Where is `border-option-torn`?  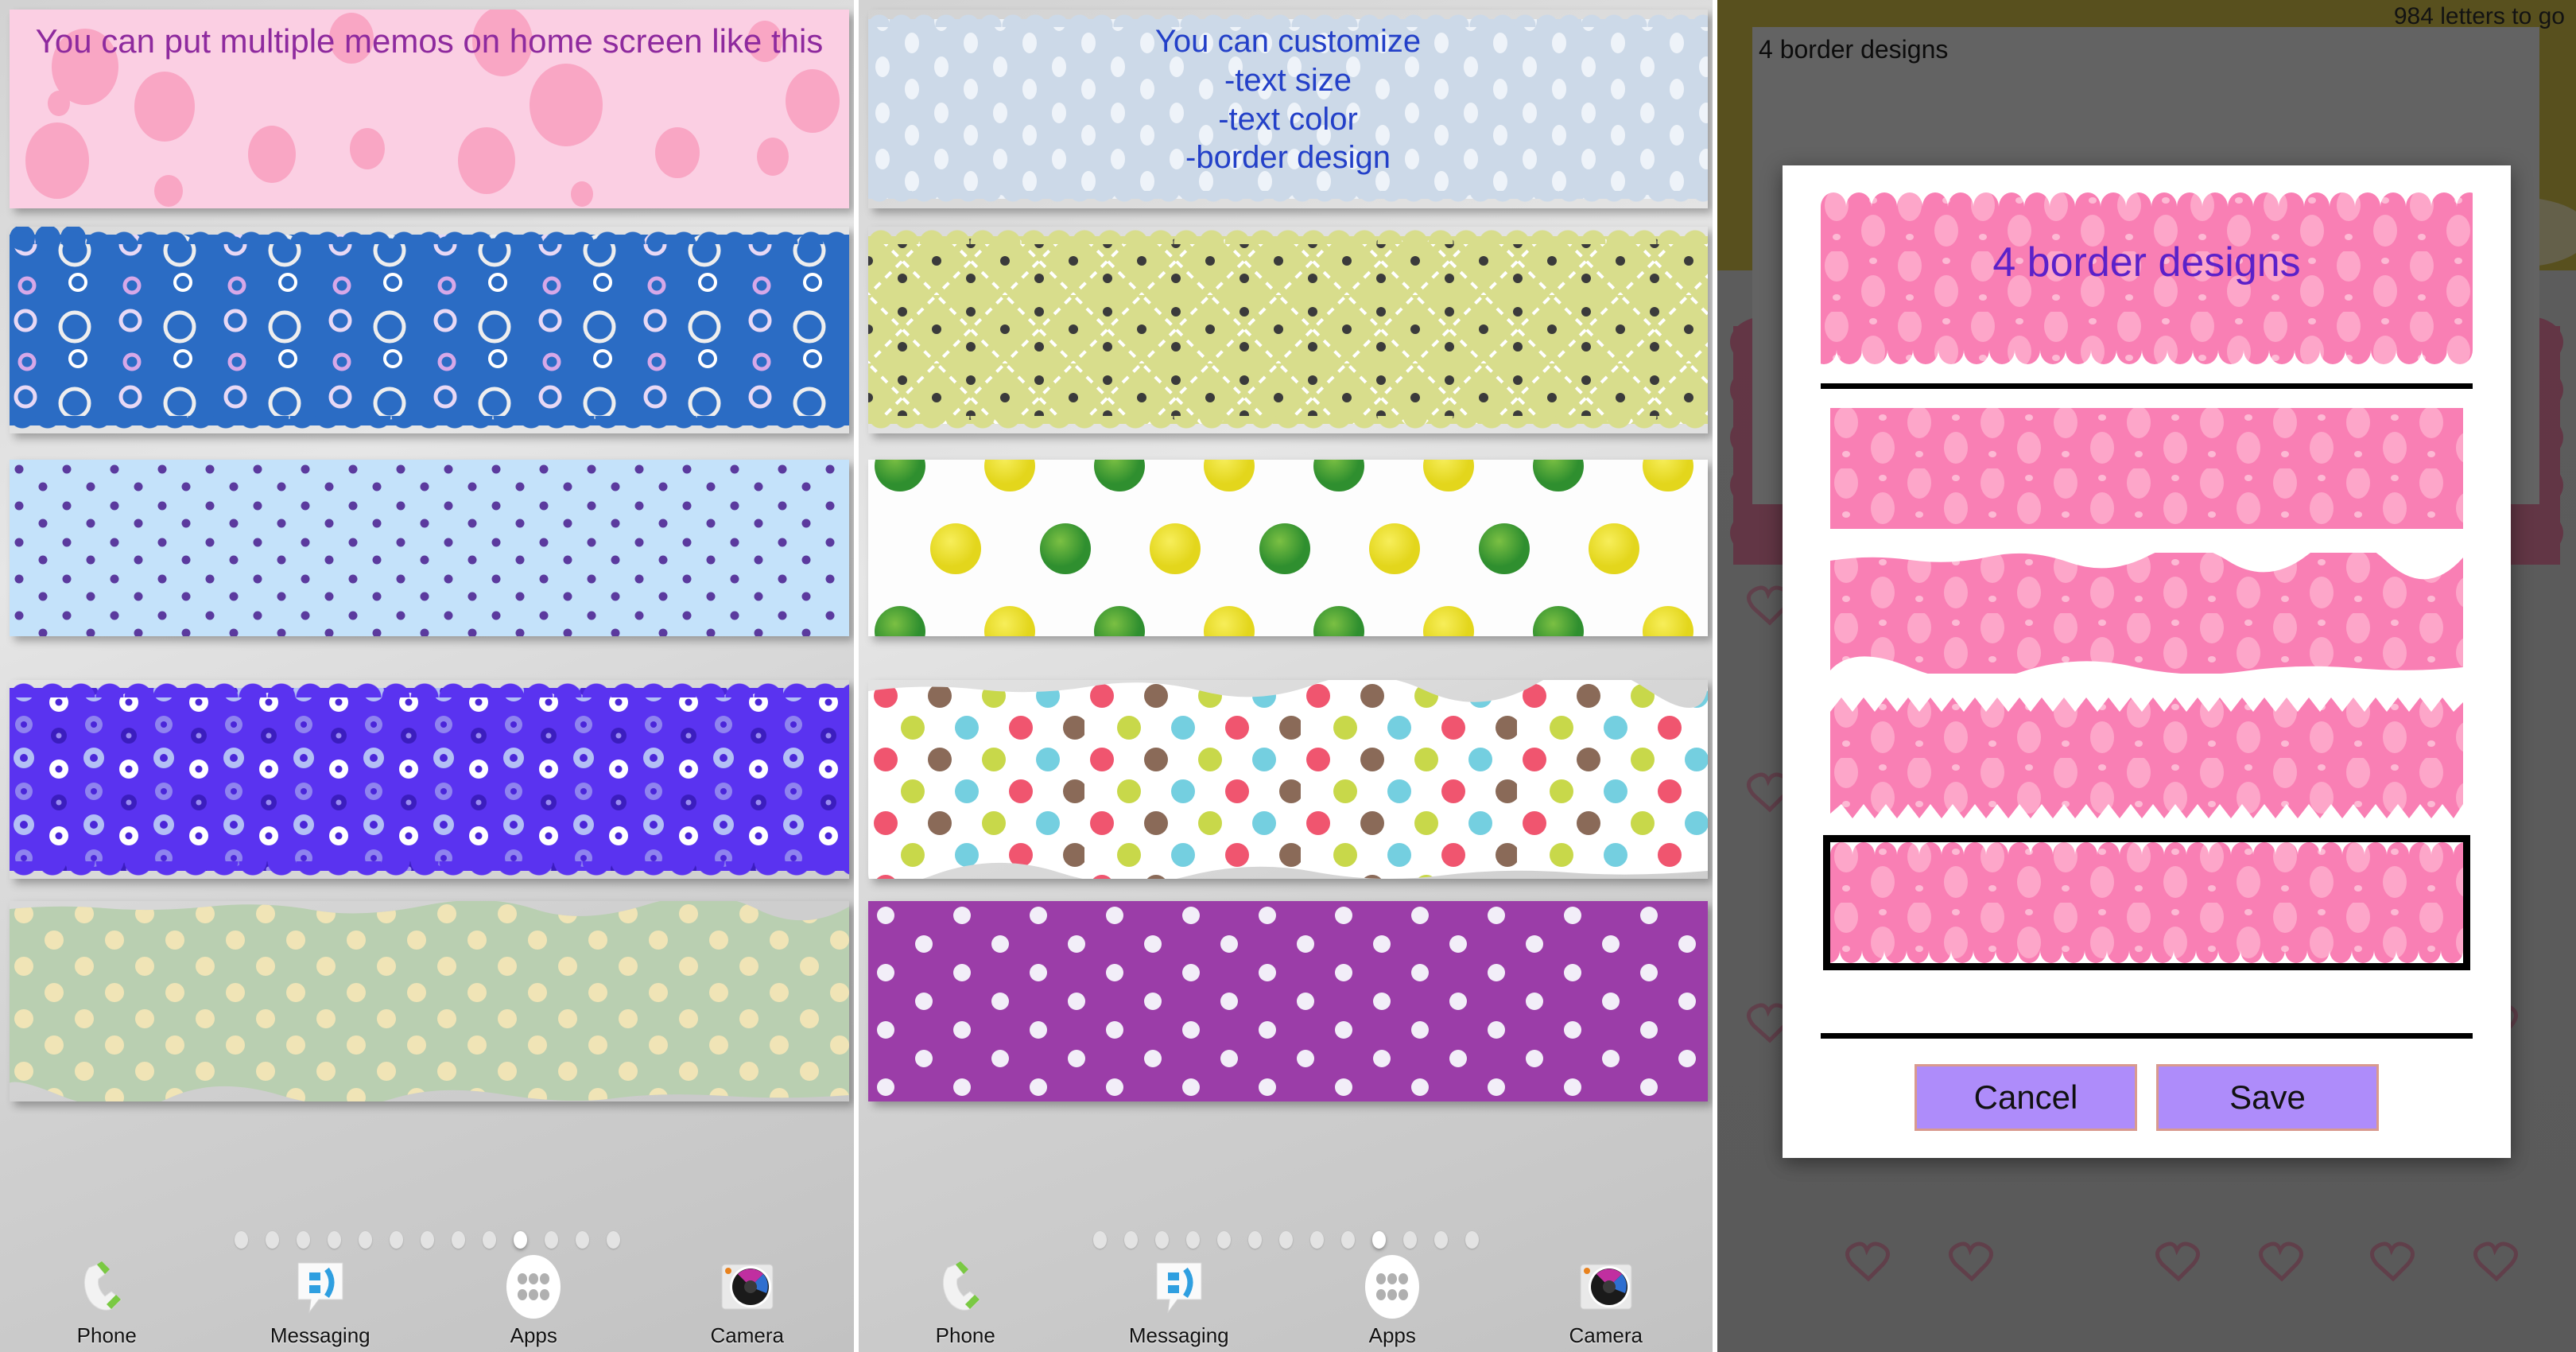
border-option-torn is located at coordinates (2147, 613).